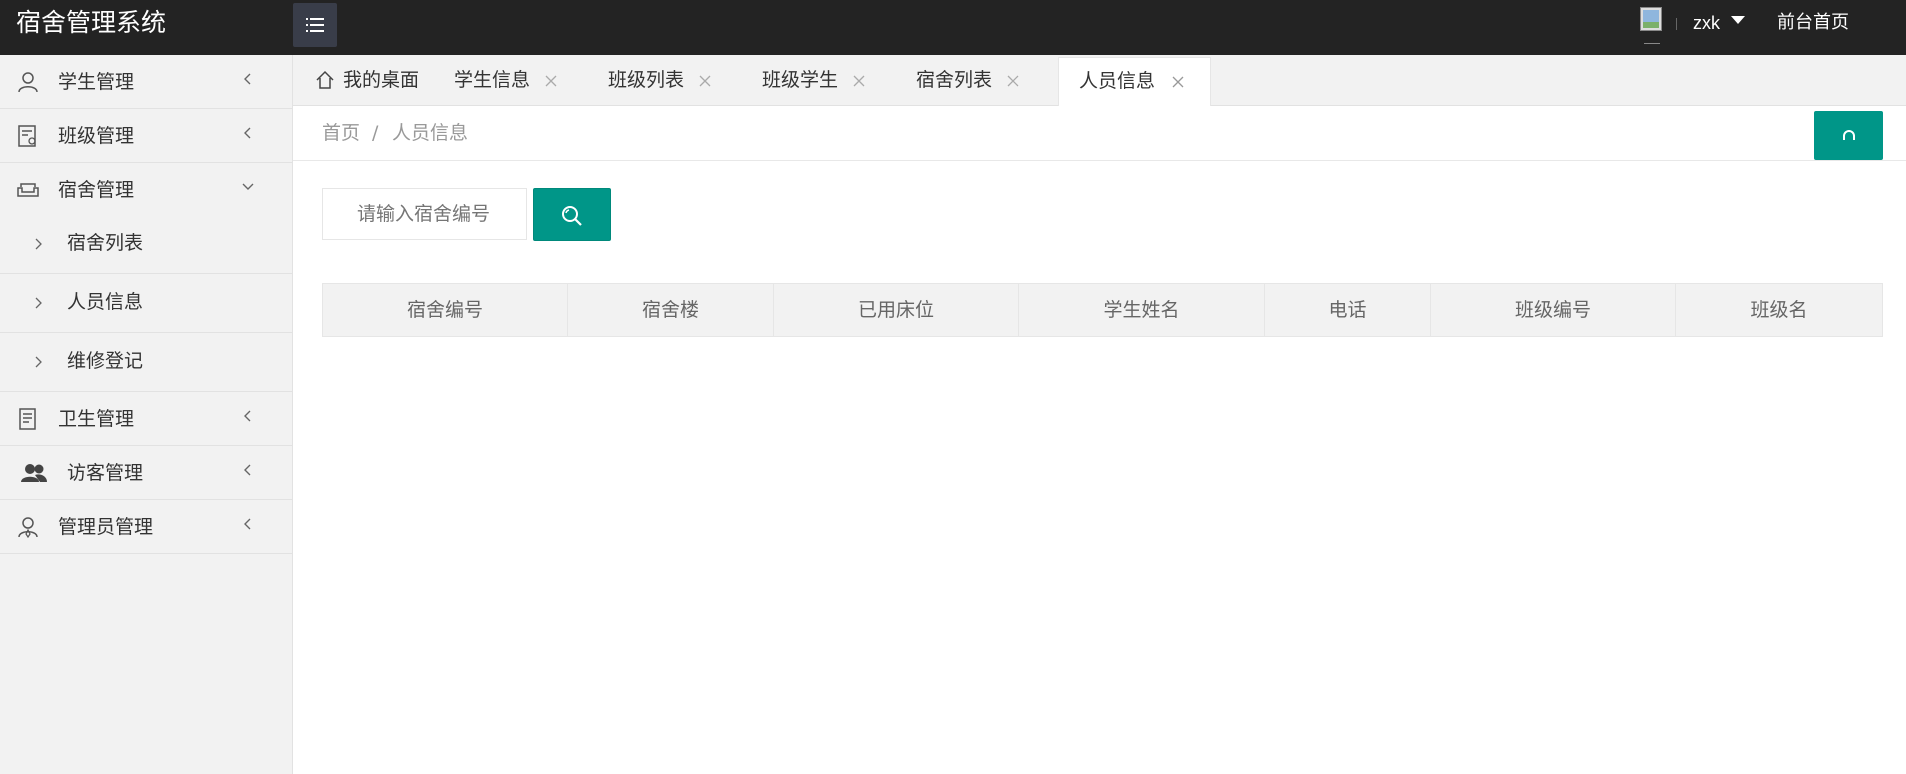  I want to click on column-header: 已用床位, so click(896, 310).